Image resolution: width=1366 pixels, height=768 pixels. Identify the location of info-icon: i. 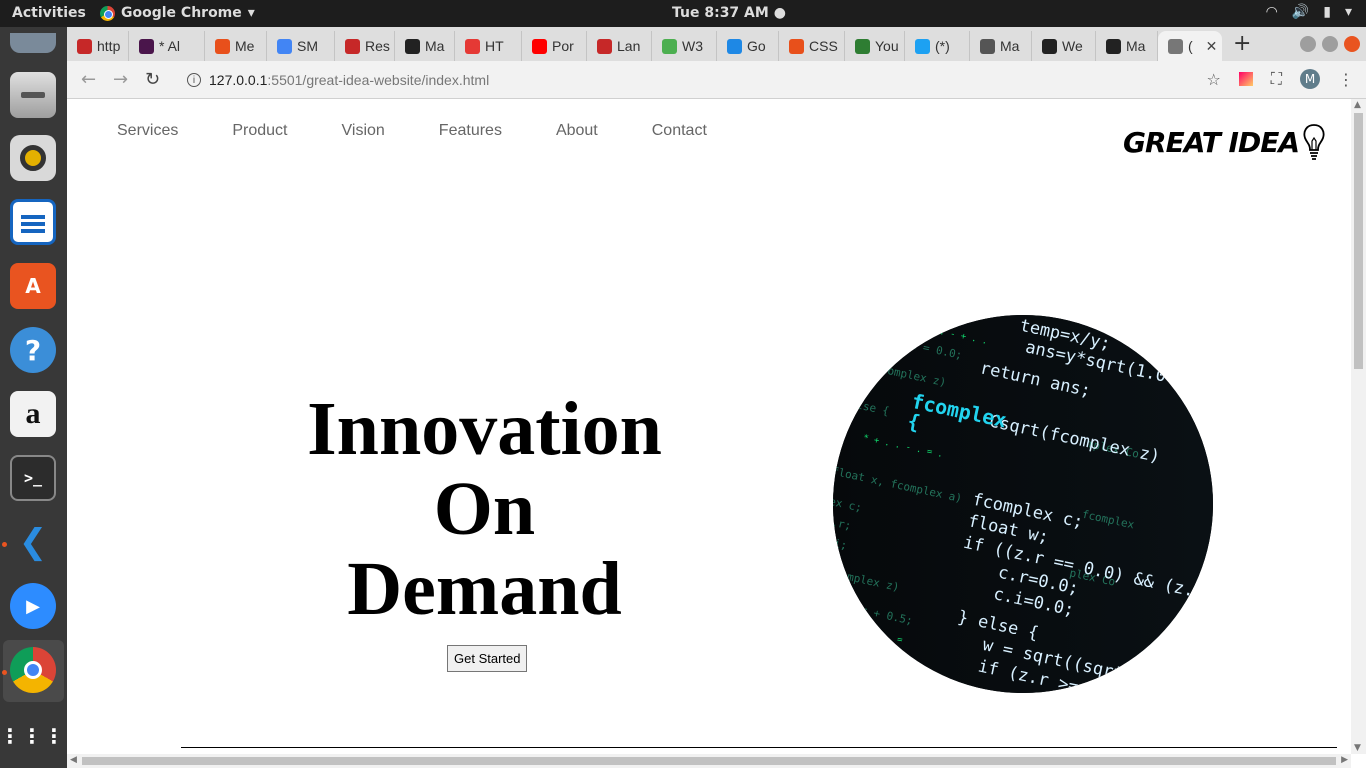
(194, 80).